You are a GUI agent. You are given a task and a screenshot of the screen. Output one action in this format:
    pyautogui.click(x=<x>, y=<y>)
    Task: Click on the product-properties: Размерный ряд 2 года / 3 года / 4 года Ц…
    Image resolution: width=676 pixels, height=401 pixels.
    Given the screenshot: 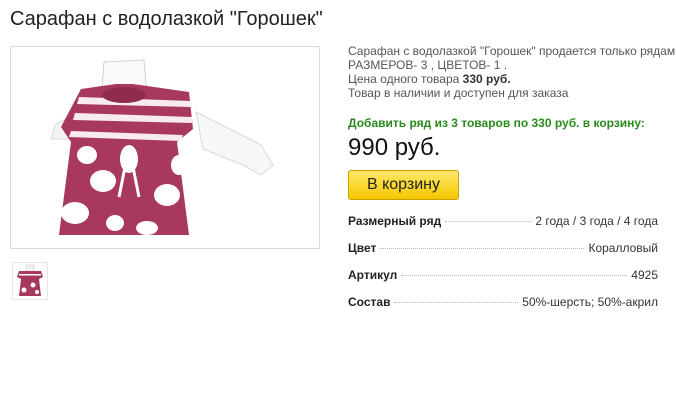 What is the action you would take?
    pyautogui.click(x=503, y=268)
    